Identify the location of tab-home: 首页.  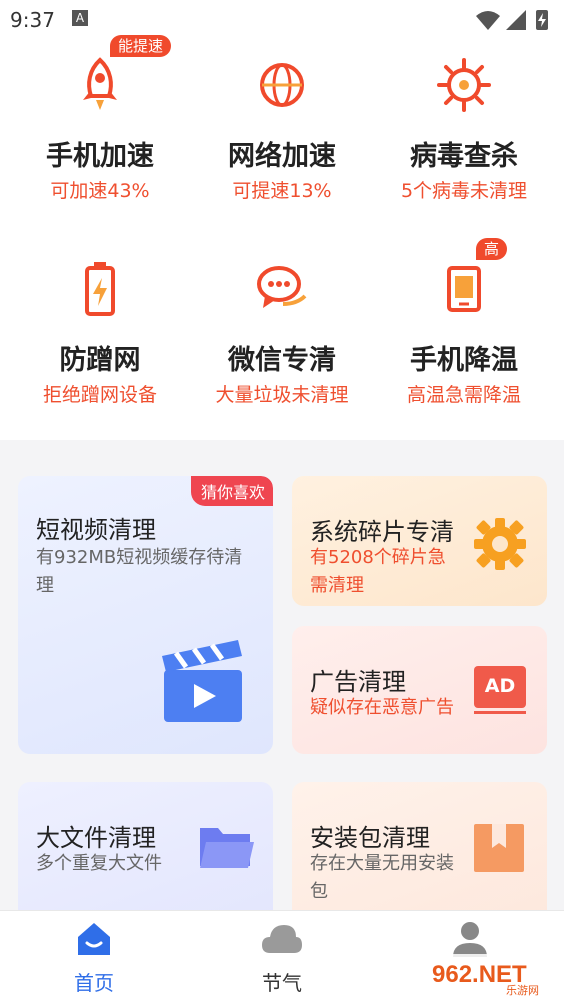
(94, 959).